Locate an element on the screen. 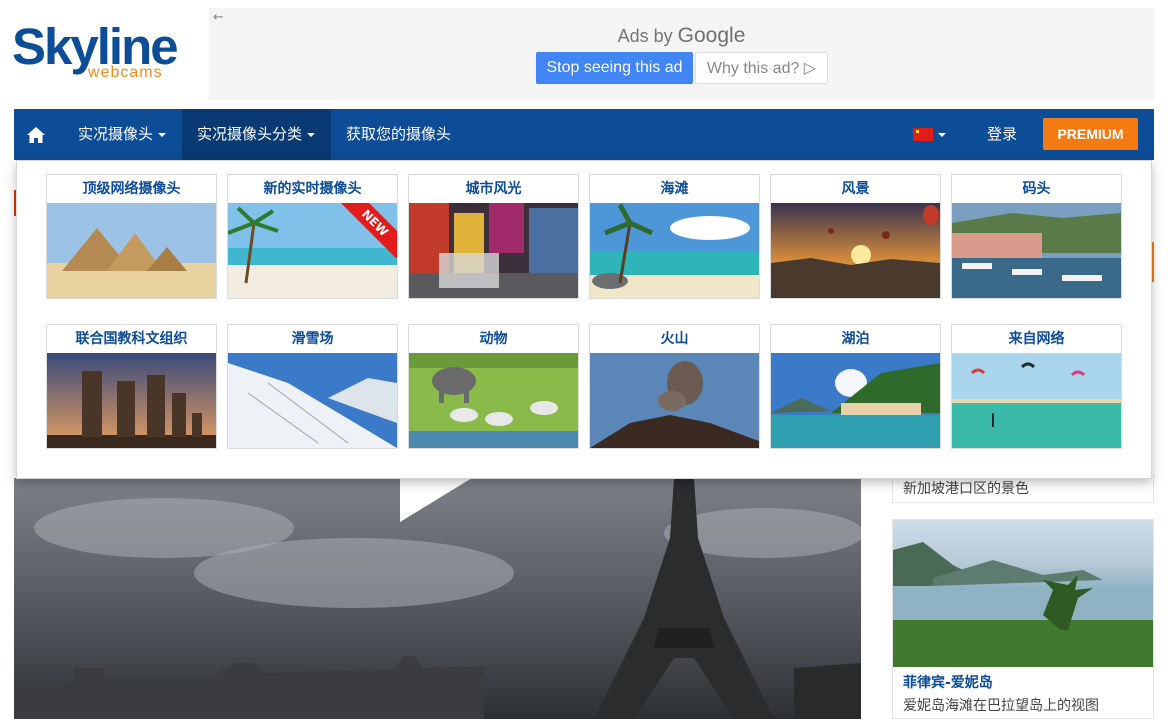  sidebar-card-el-nido: 菲律宾-爱妮岛 爱妮岛海滩在巴拉望岛上的视图 is located at coordinates (1023, 619).